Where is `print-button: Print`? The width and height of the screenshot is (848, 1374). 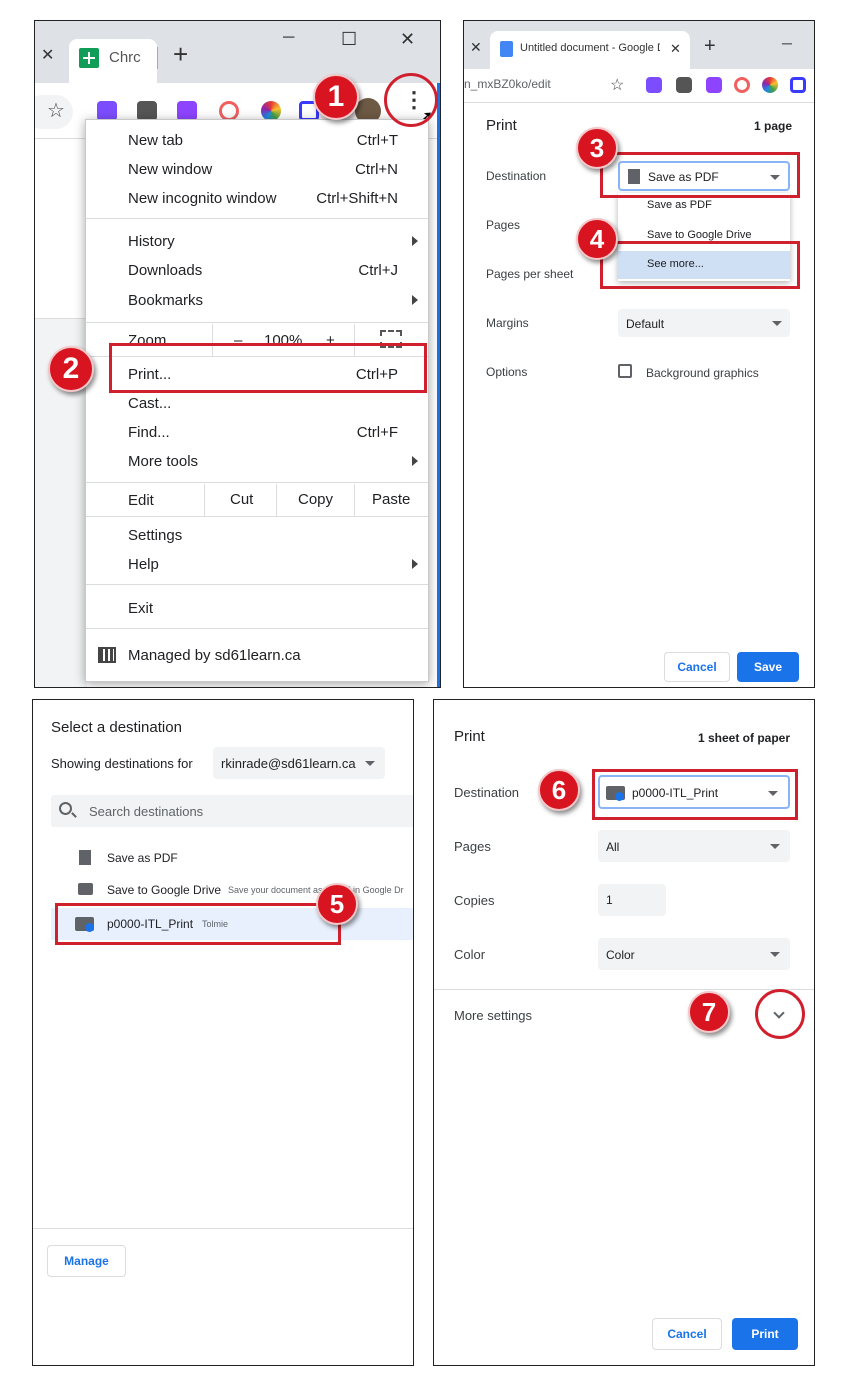
print-button: Print is located at coordinates (765, 1334).